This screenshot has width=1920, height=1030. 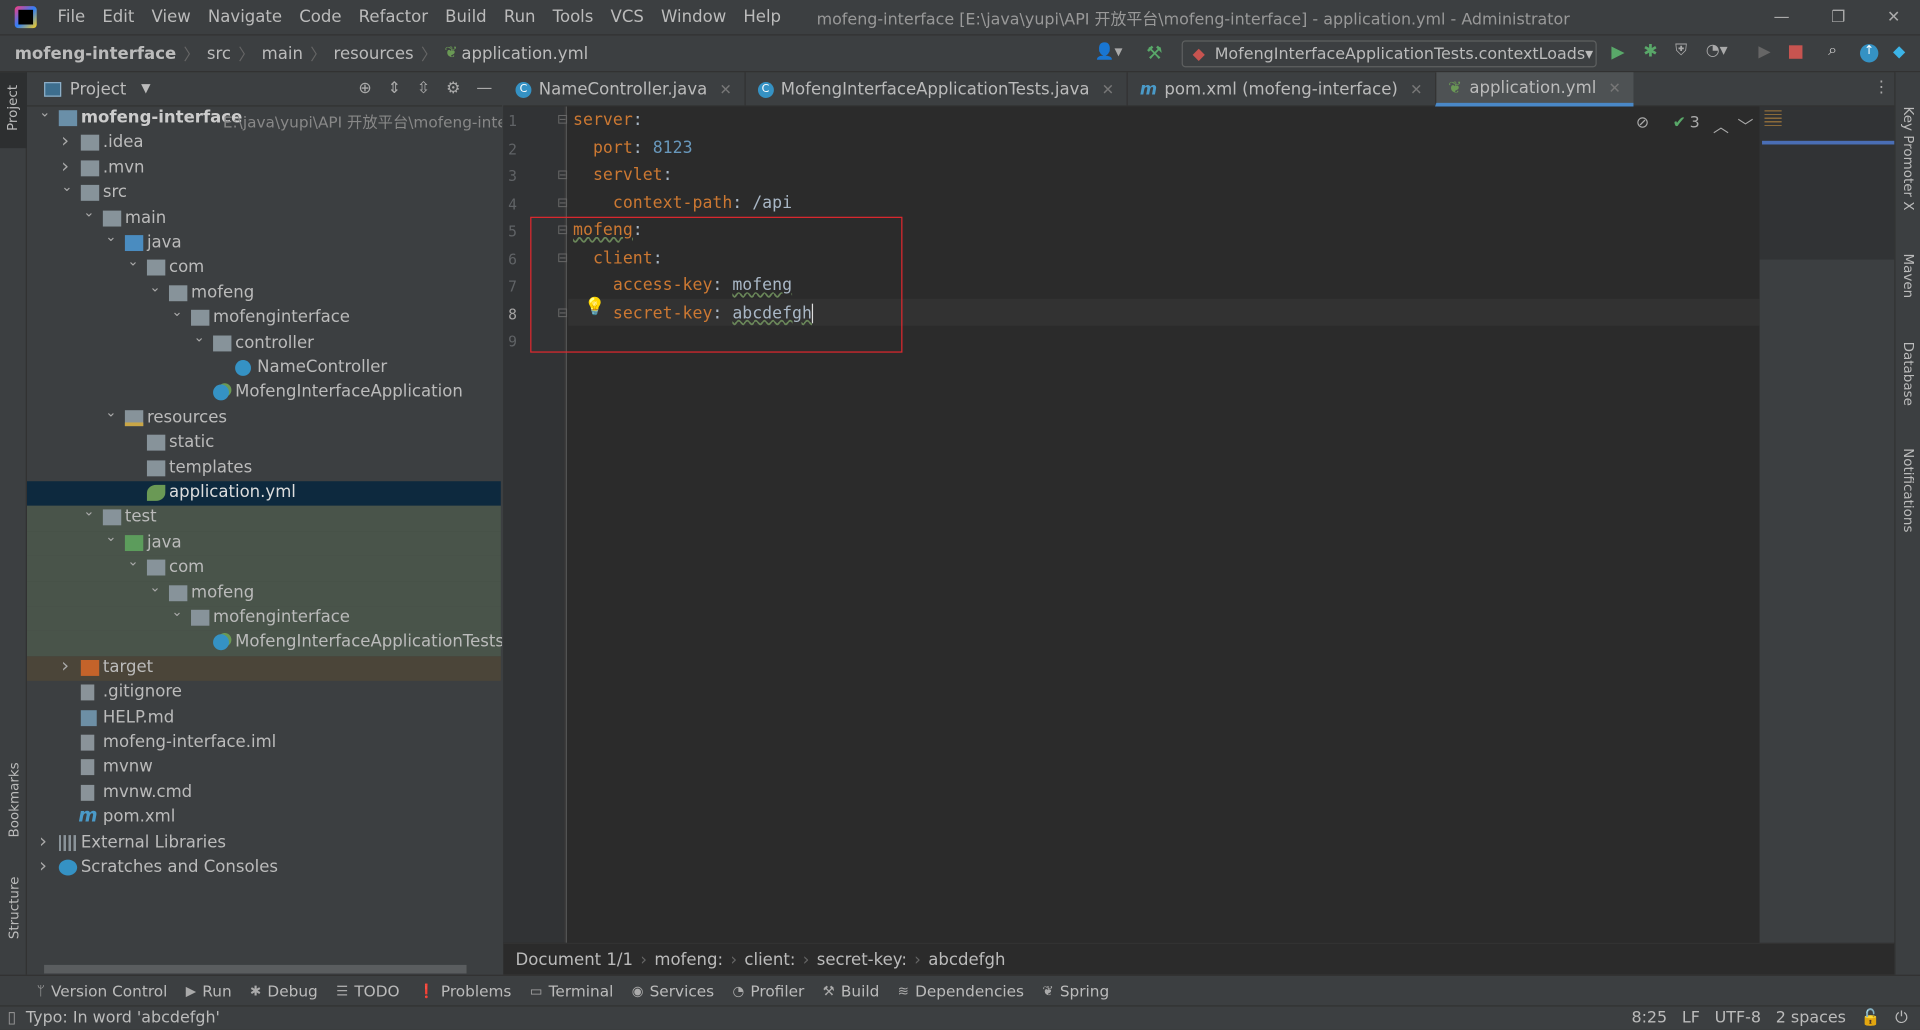 What do you see at coordinates (264, 693) in the screenshot?
I see `tree-item: .gitignore` at bounding box center [264, 693].